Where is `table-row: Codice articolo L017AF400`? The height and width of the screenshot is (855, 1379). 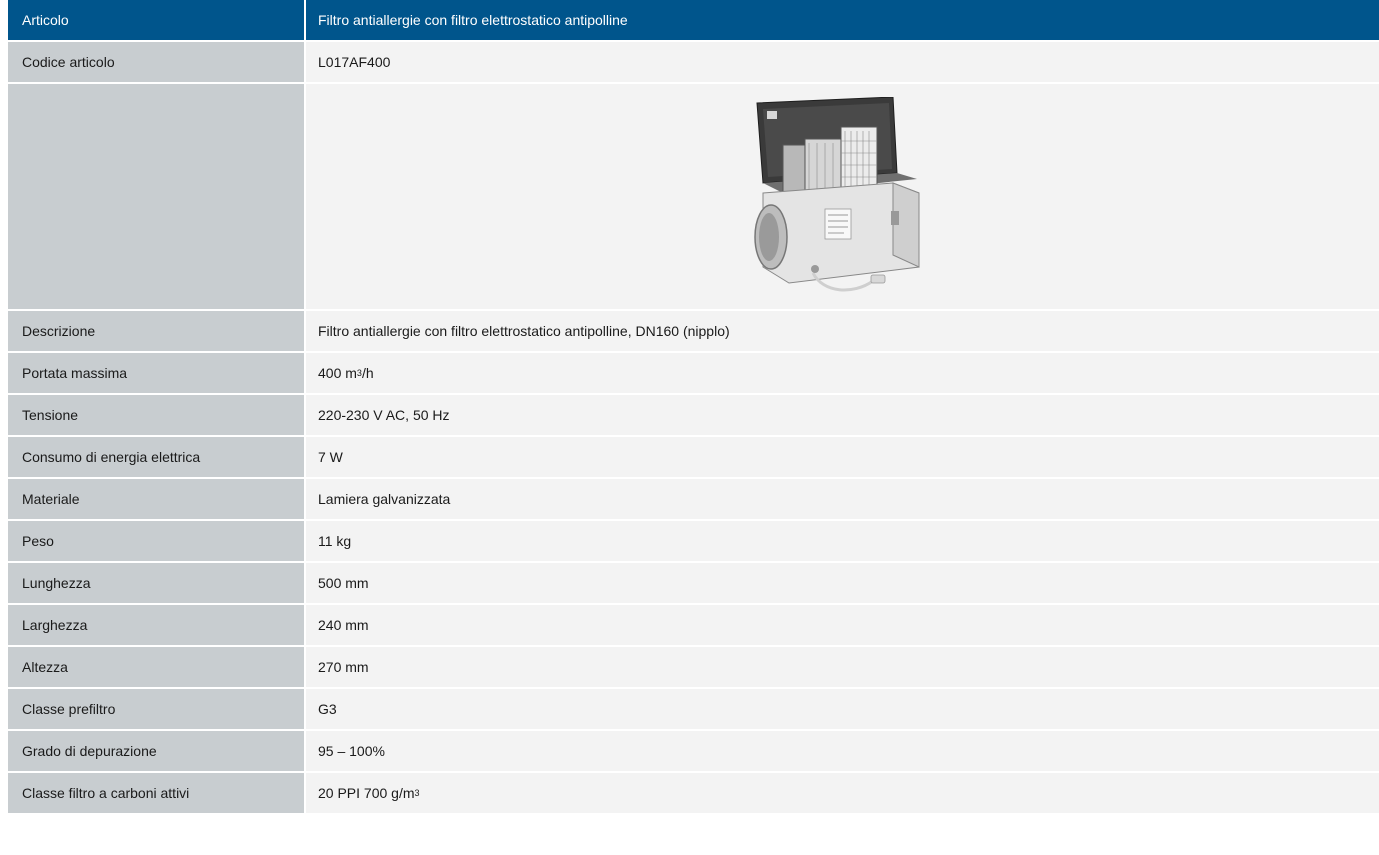
table-row: Codice articolo L017AF400 is located at coordinates (693, 63).